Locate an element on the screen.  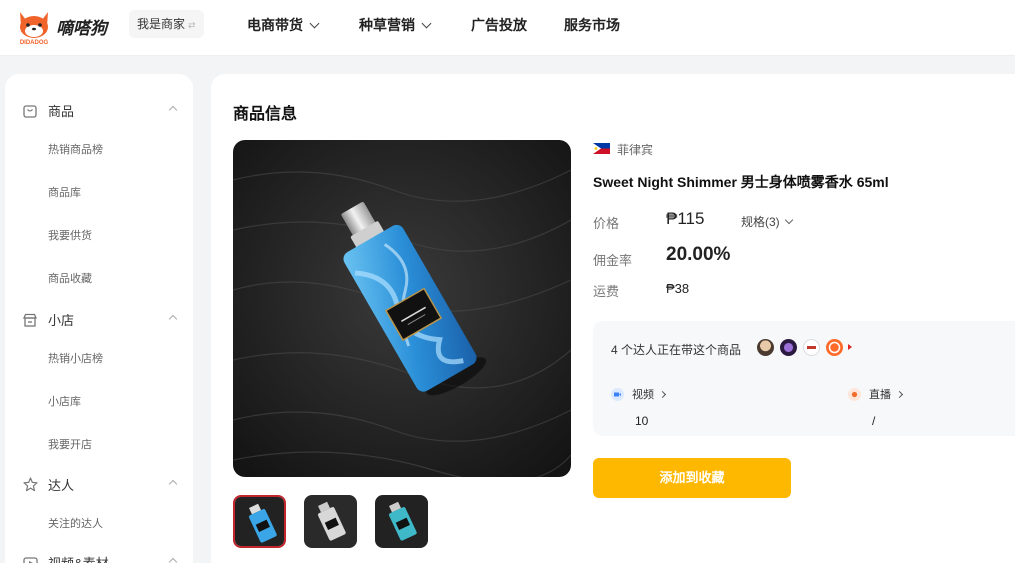
commission-label: 佣金率 is located at coordinates (613, 260).